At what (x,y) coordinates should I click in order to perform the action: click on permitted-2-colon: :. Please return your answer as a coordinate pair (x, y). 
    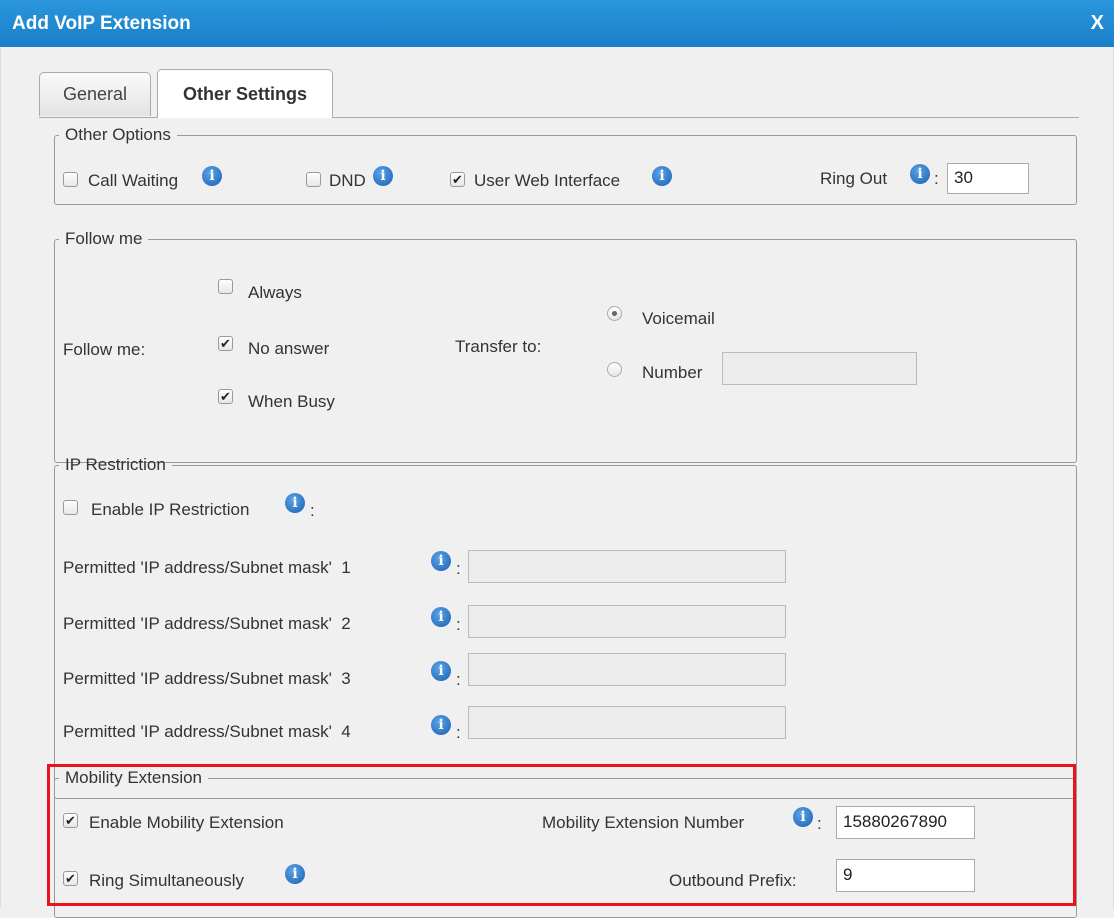
    Looking at the image, I should click on (458, 624).